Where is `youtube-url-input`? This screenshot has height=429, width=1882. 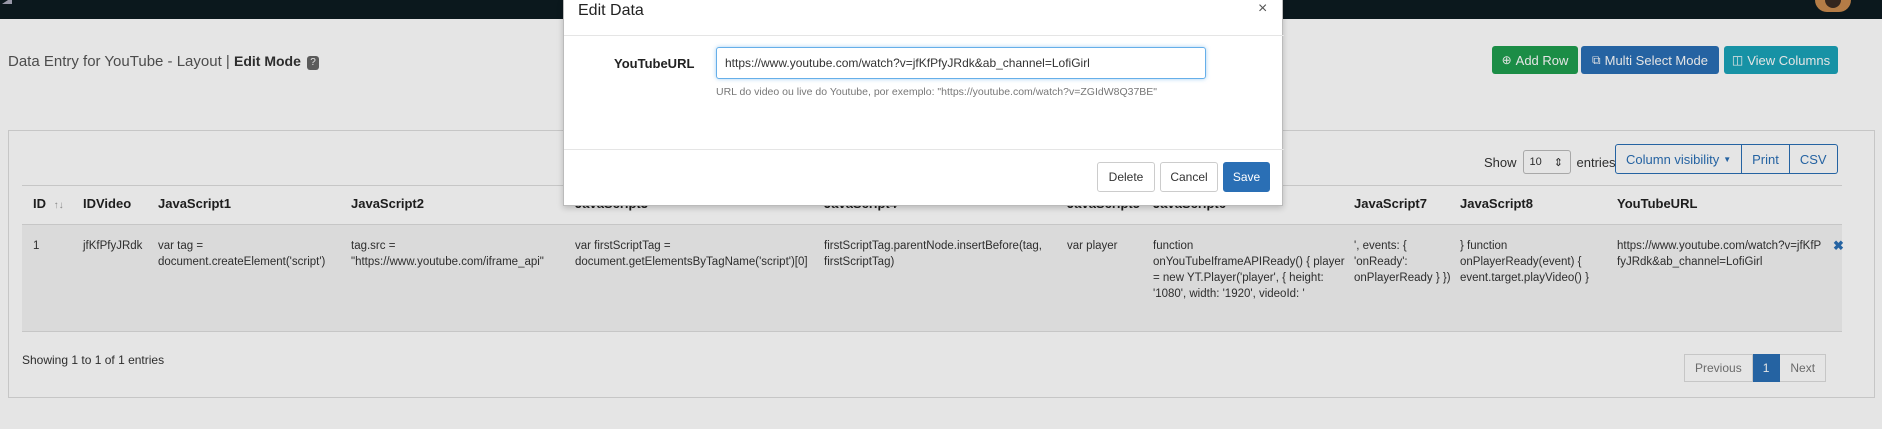
youtube-url-input is located at coordinates (961, 63).